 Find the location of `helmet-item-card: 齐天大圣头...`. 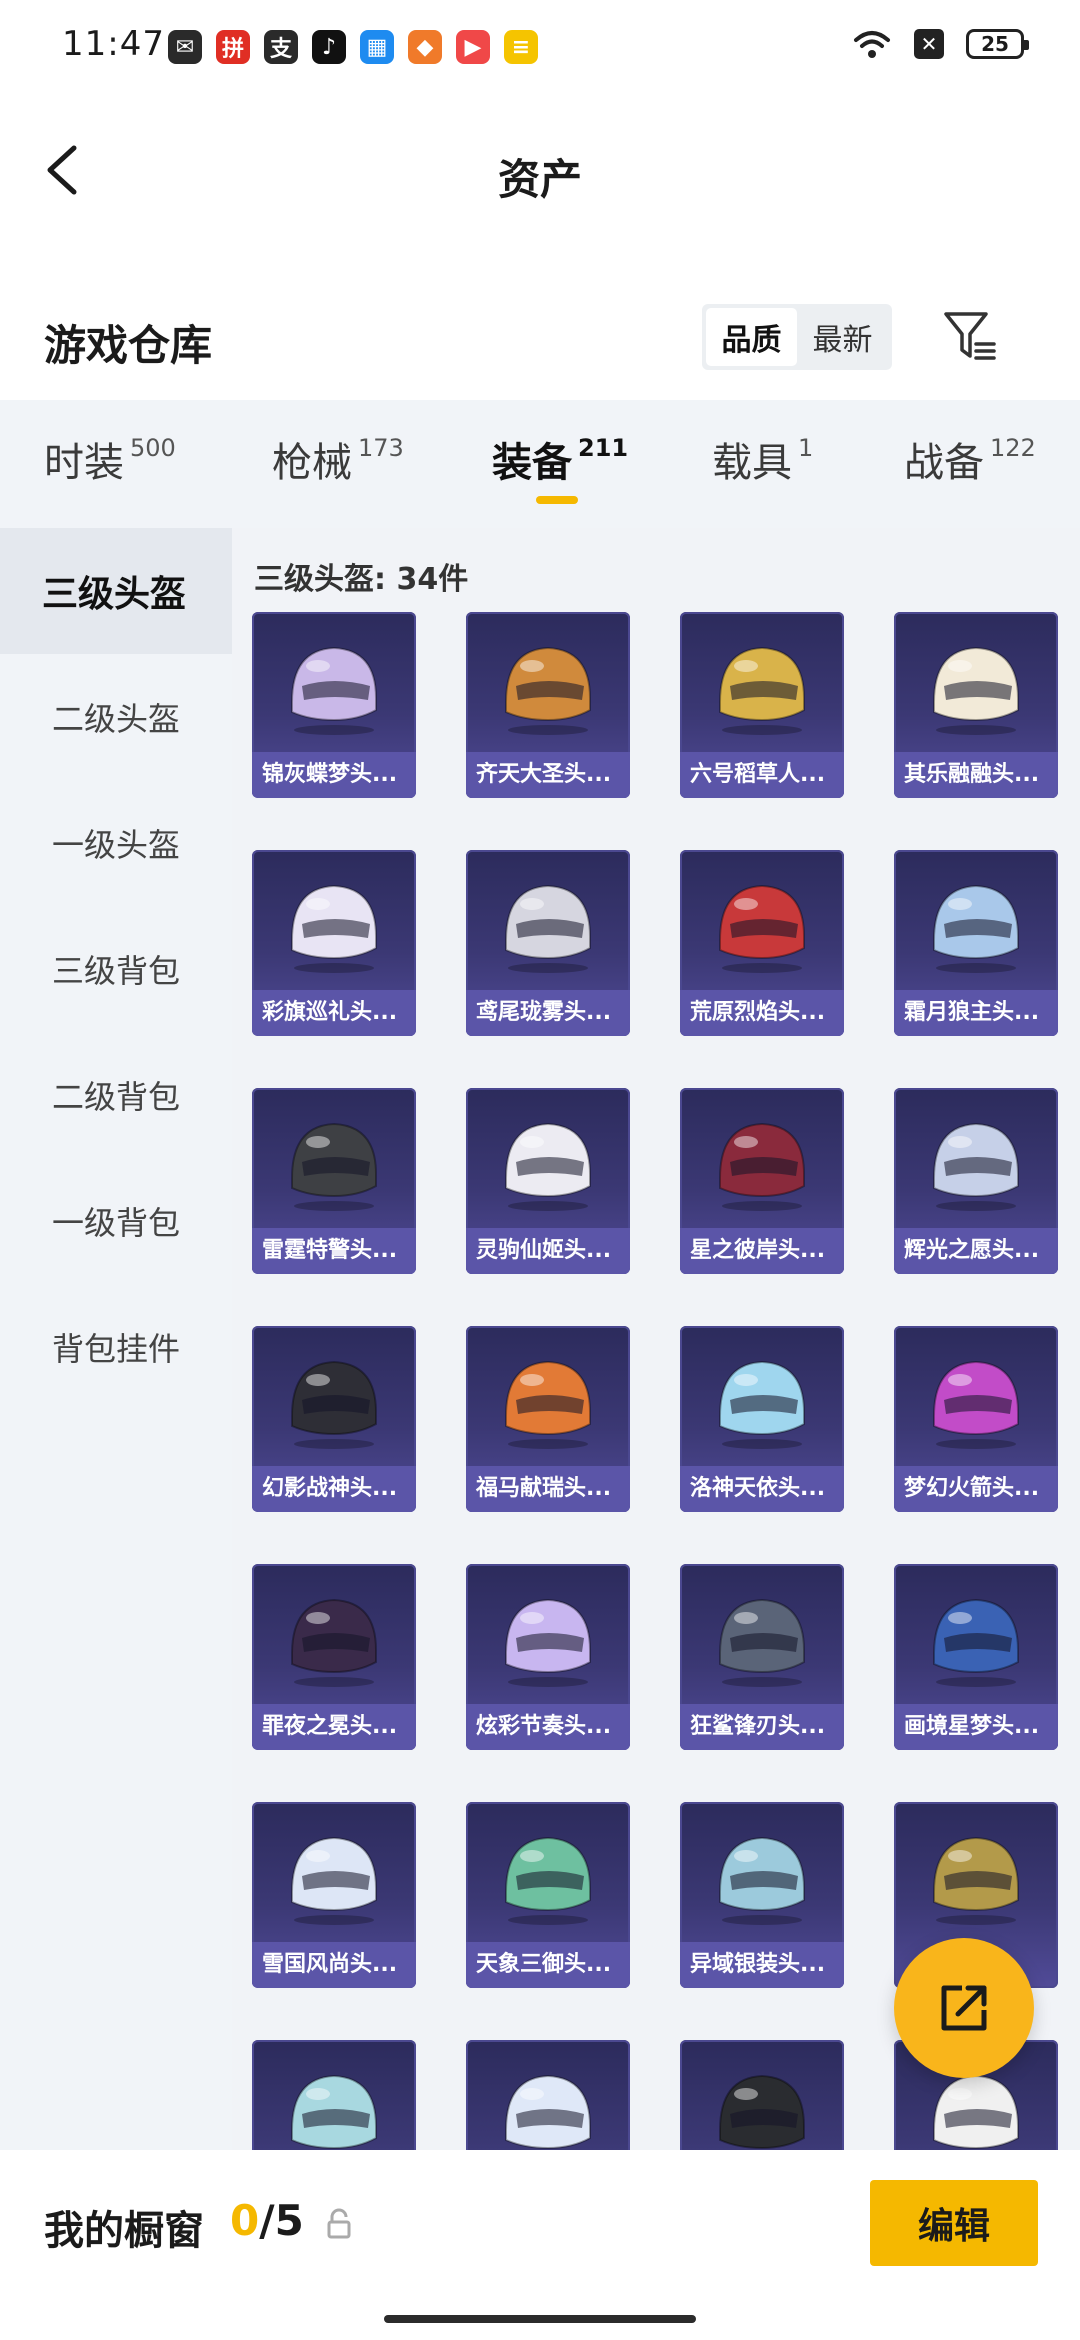

helmet-item-card: 齐天大圣头... is located at coordinates (548, 705).